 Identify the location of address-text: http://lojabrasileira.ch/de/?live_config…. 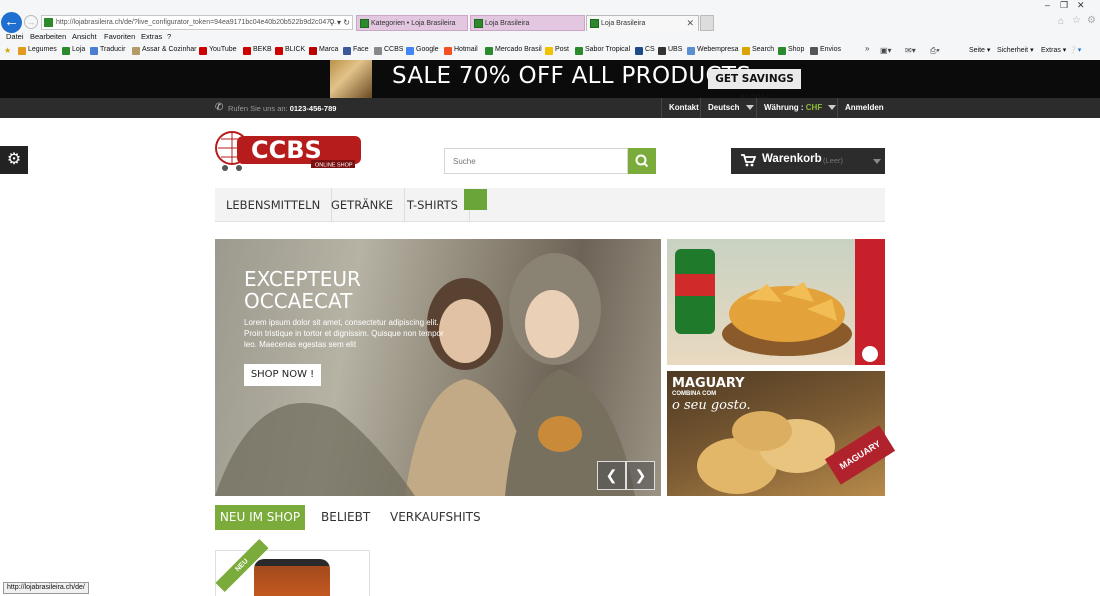
(196, 22).